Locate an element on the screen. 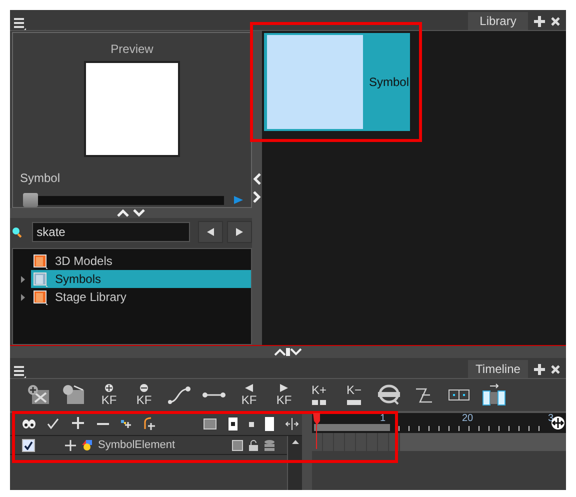 The width and height of the screenshot is (576, 497). preview-title: Preview is located at coordinates (132, 49).